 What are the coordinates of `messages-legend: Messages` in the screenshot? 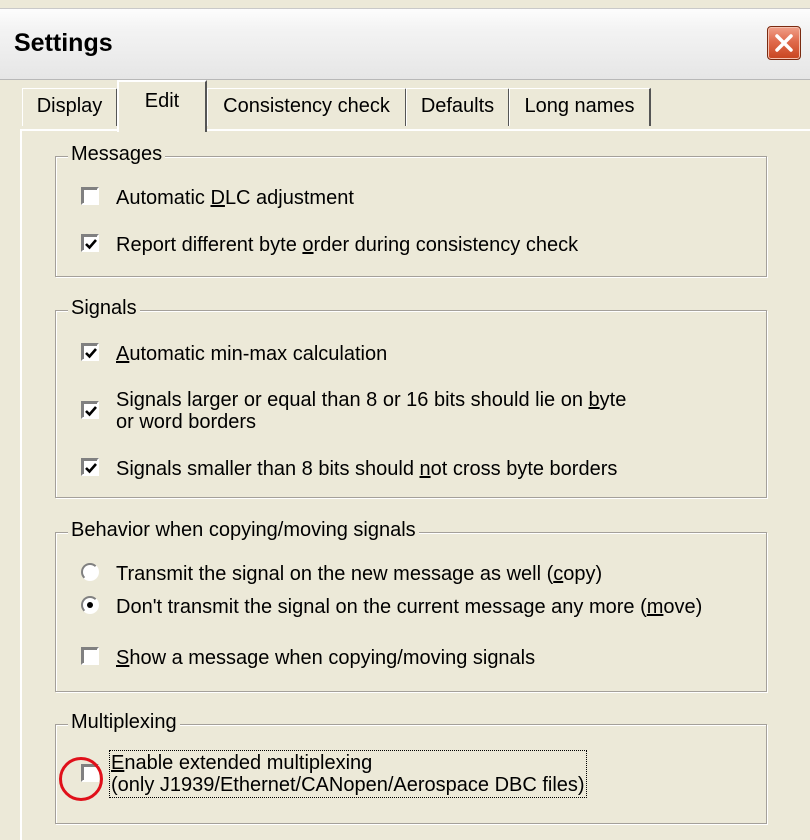 It's located at (117, 154).